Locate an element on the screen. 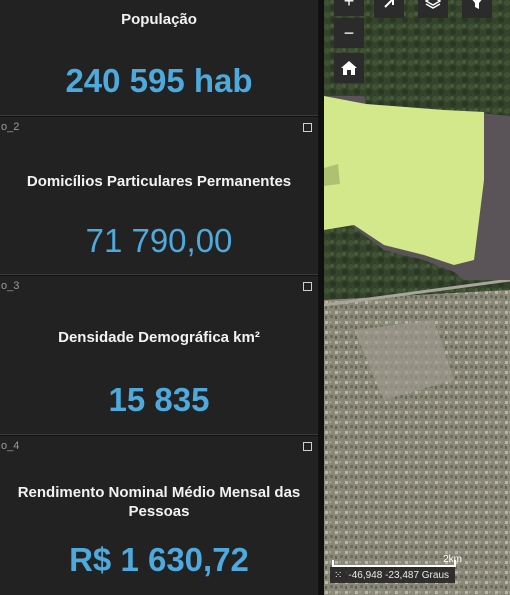 Image resolution: width=510 pixels, height=595 pixels. layers-button is located at coordinates (433, 9).